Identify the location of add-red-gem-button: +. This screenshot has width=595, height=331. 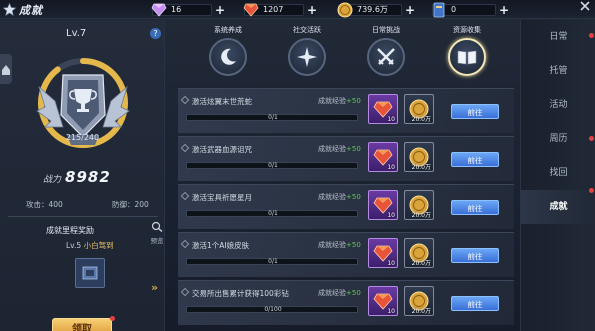
(312, 10).